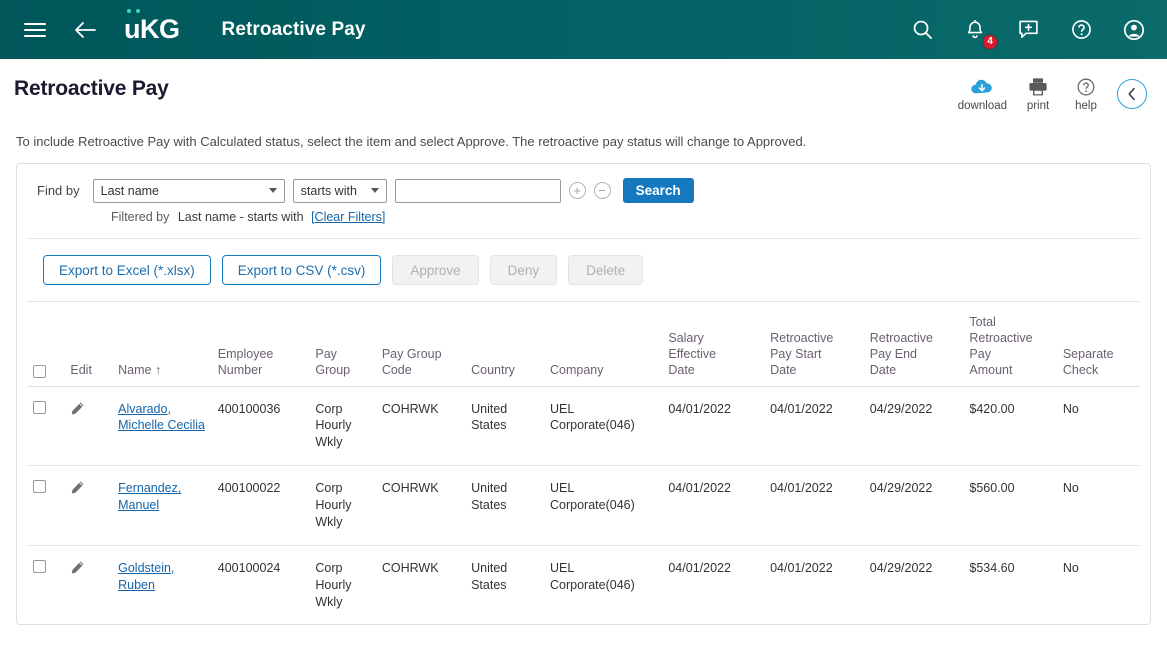 The height and width of the screenshot is (663, 1167). Describe the element at coordinates (88, 344) in the screenshot. I see `edit-header: Edit` at that location.